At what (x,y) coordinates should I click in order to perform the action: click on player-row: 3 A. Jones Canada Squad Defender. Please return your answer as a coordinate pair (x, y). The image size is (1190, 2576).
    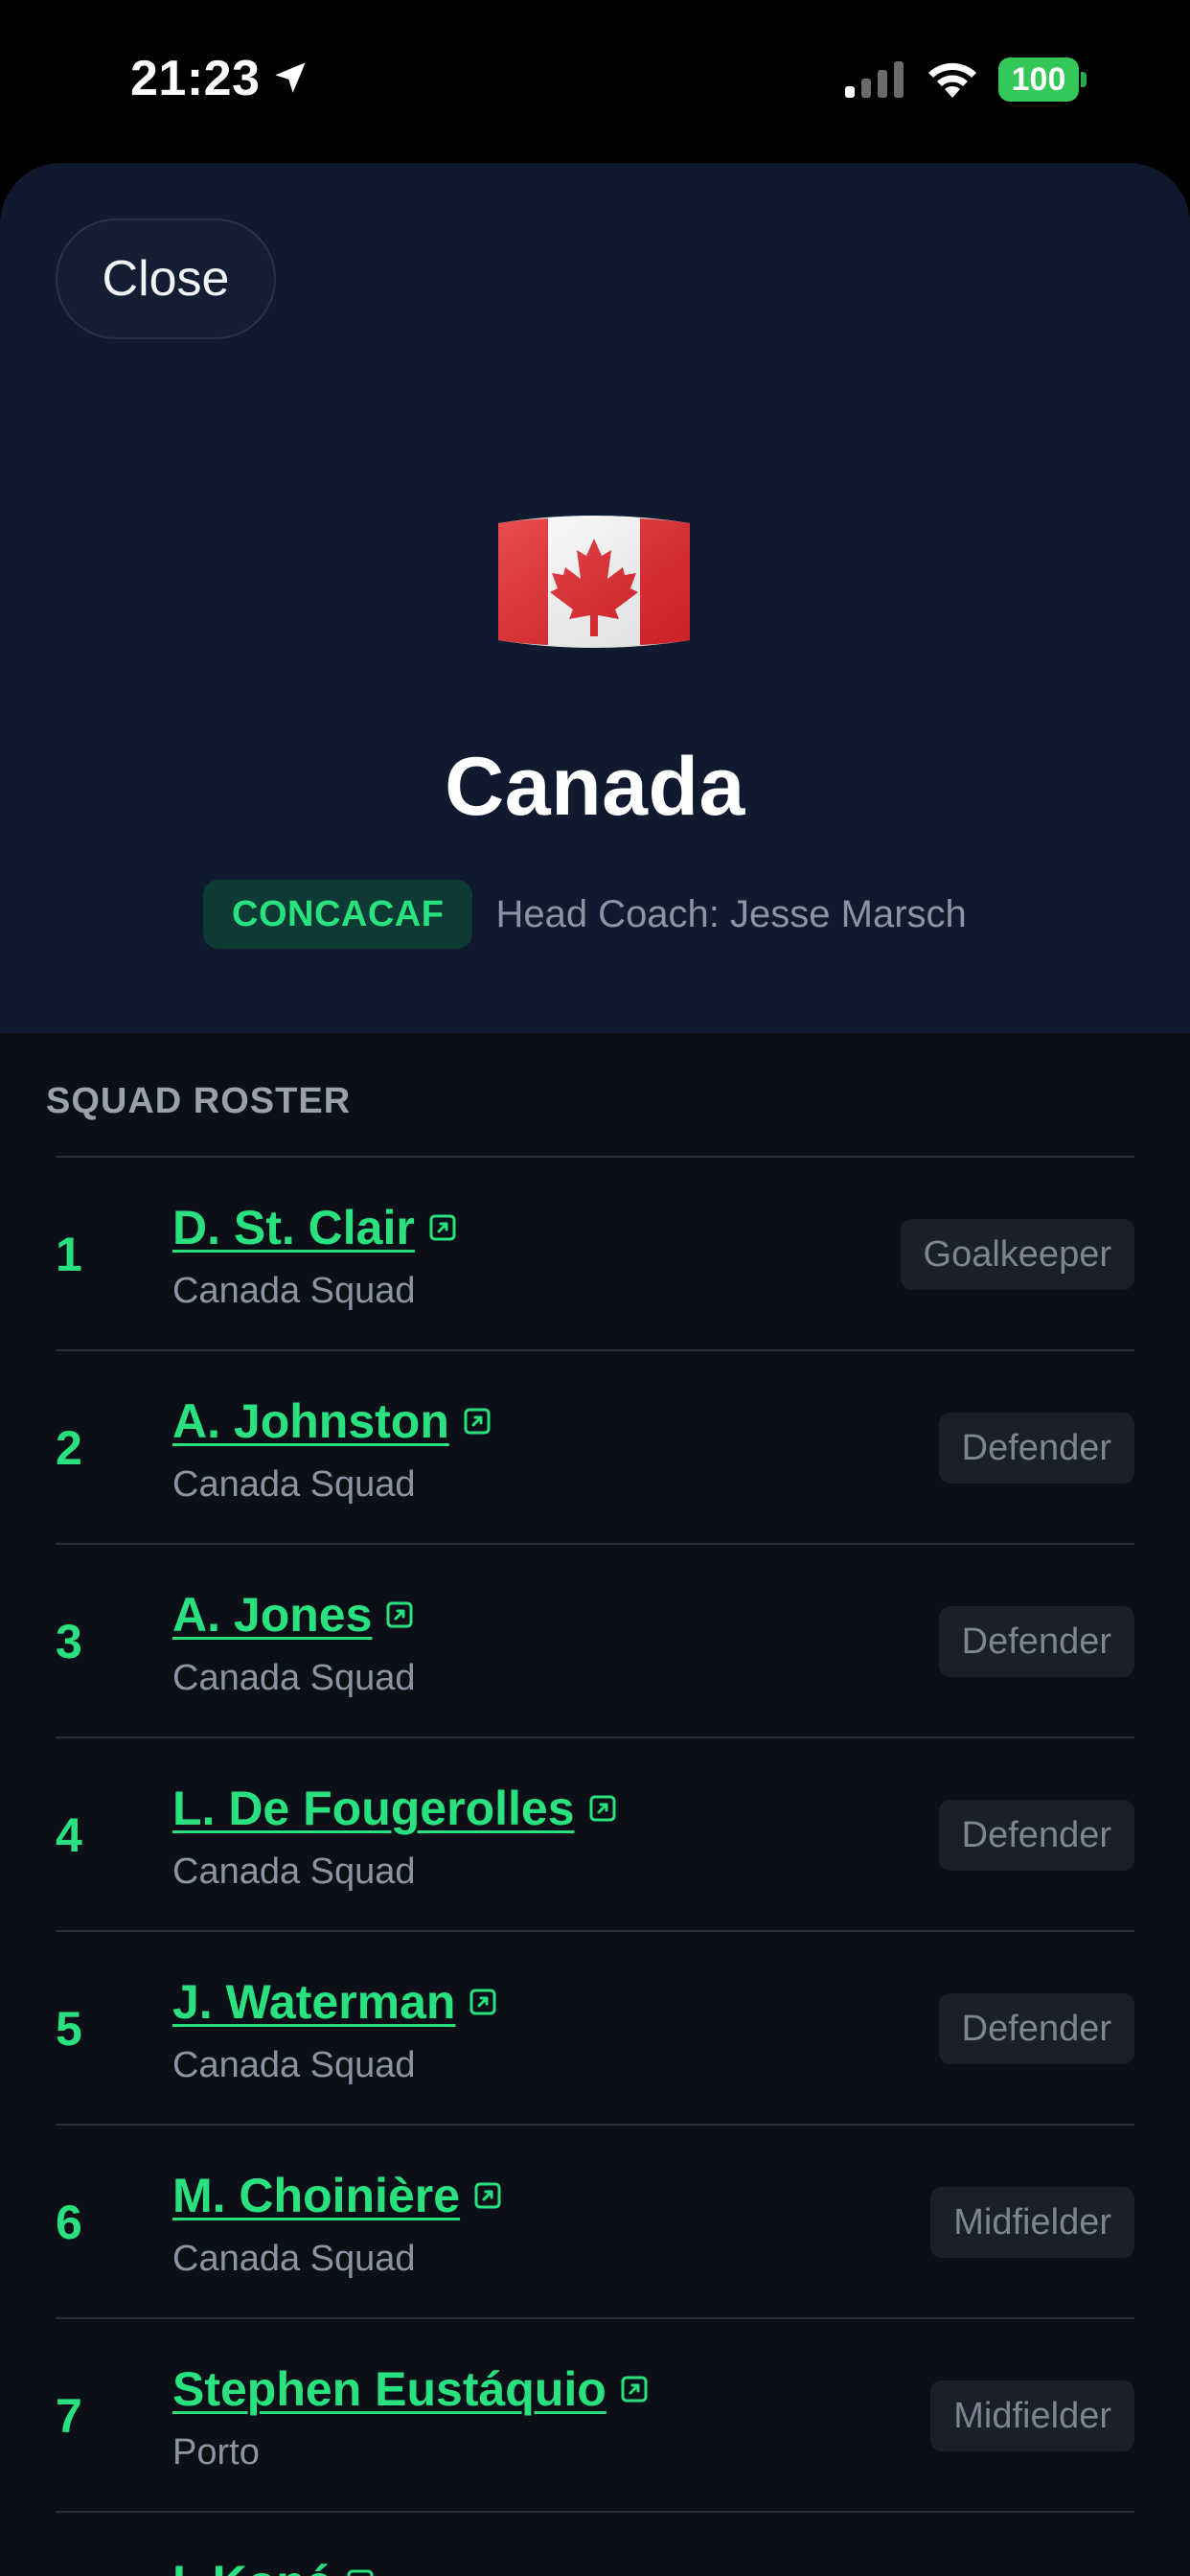
    Looking at the image, I should click on (595, 1639).